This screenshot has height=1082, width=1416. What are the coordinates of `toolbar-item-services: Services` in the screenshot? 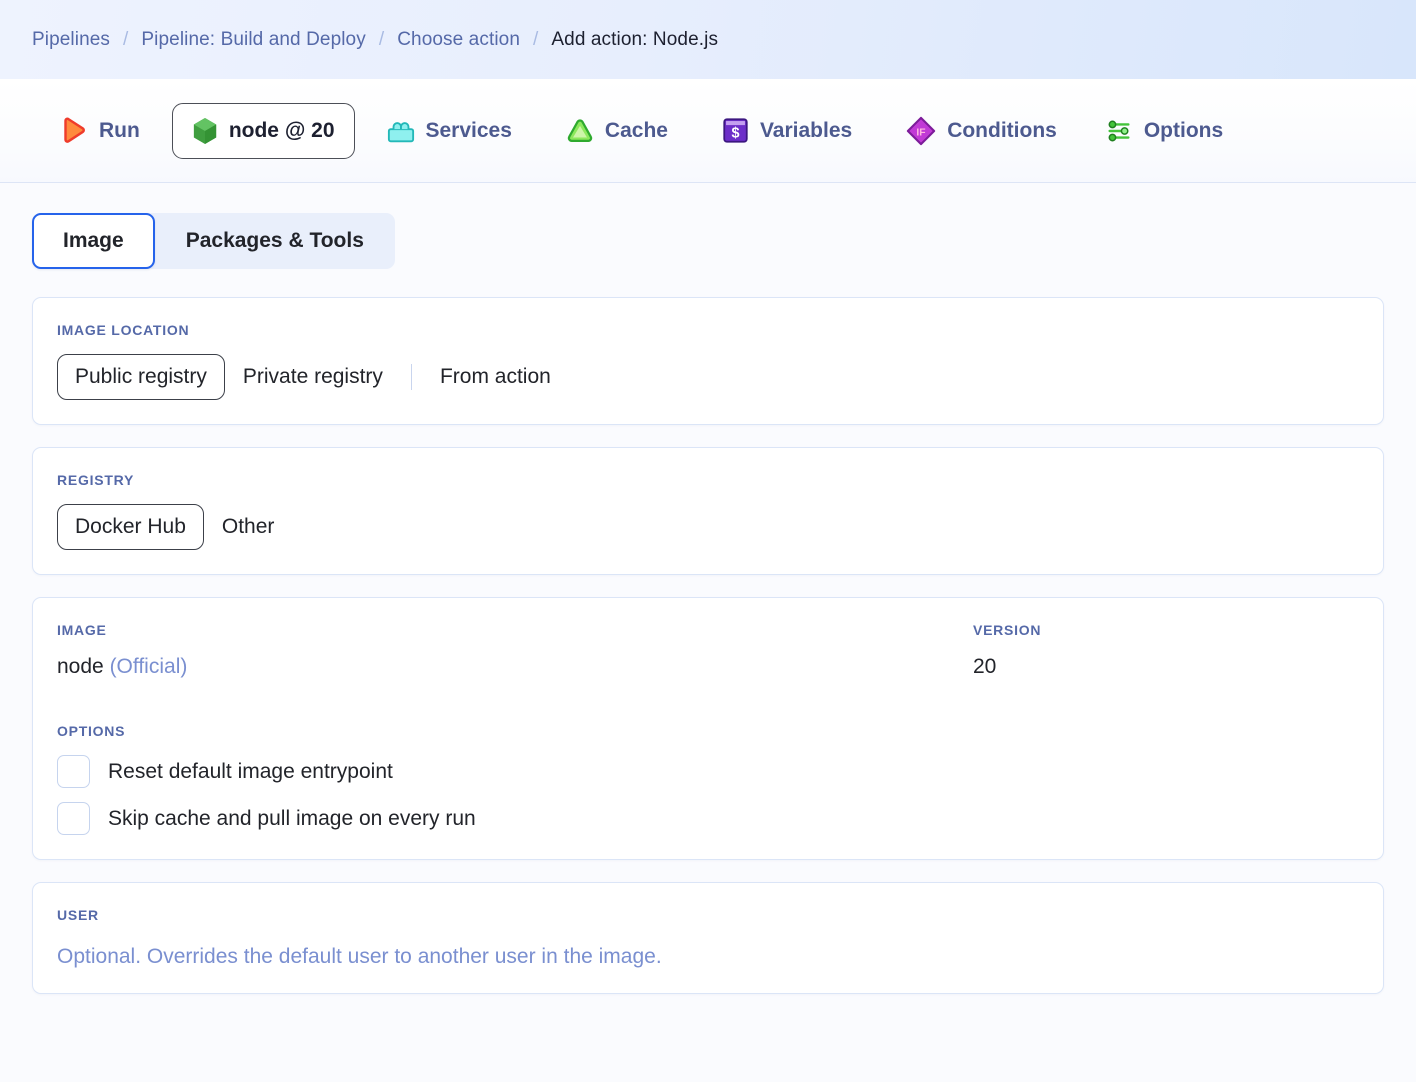 It's located at (449, 131).